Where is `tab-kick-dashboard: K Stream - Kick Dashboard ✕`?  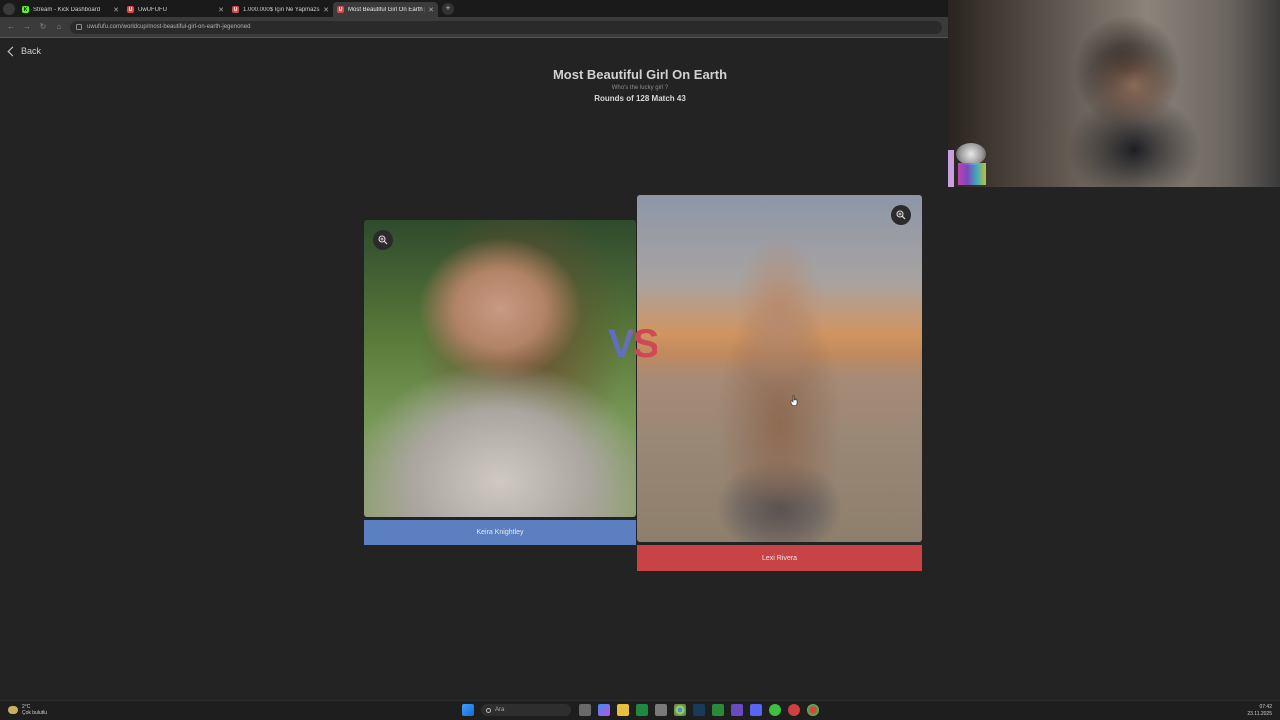
tab-kick-dashboard: K Stream - Kick Dashboard ✕ is located at coordinates (70, 9).